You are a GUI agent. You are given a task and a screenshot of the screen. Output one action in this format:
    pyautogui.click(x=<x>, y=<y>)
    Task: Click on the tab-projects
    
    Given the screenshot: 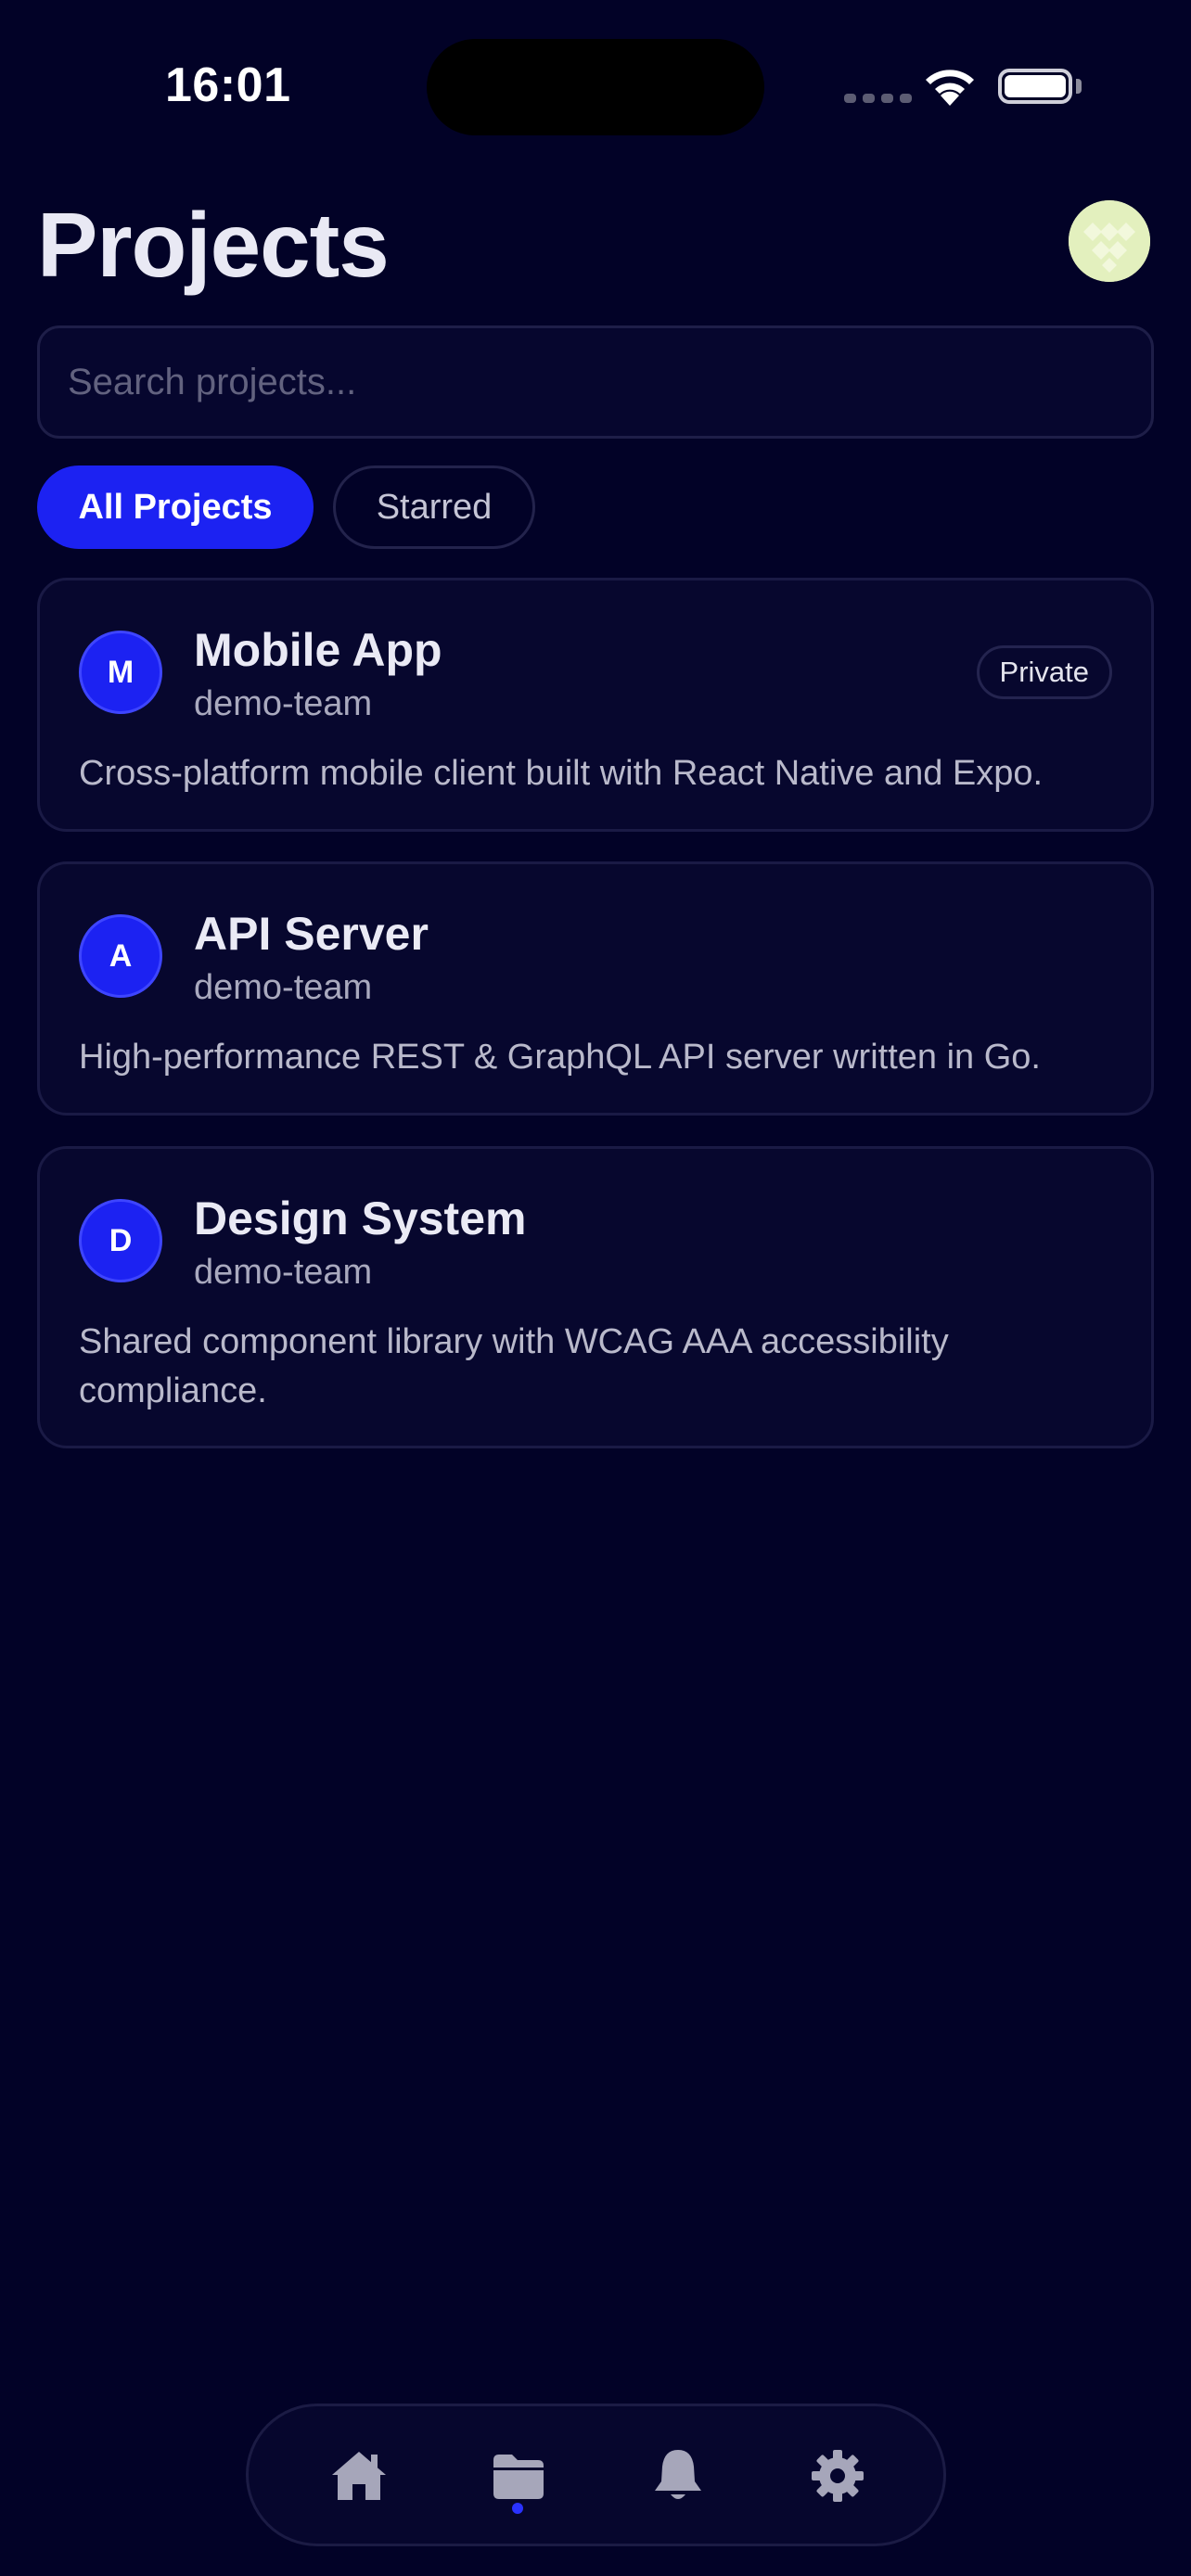 What is the action you would take?
    pyautogui.click(x=519, y=2475)
    